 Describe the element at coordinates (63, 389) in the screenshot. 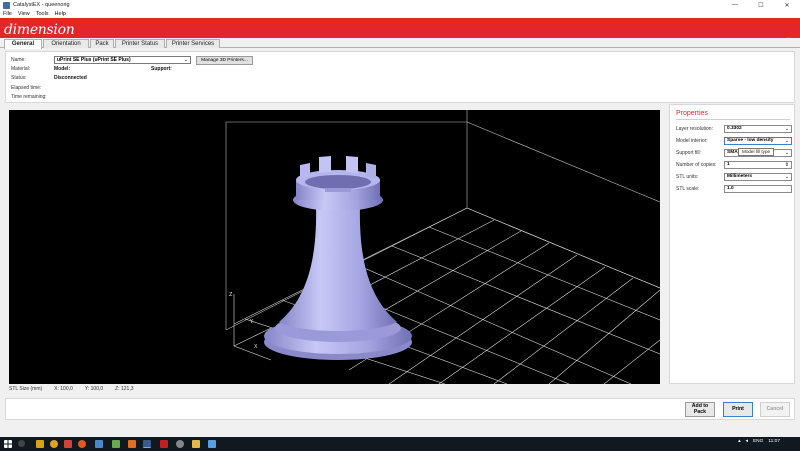

I see `stl-size-x: X: 100,0` at that location.